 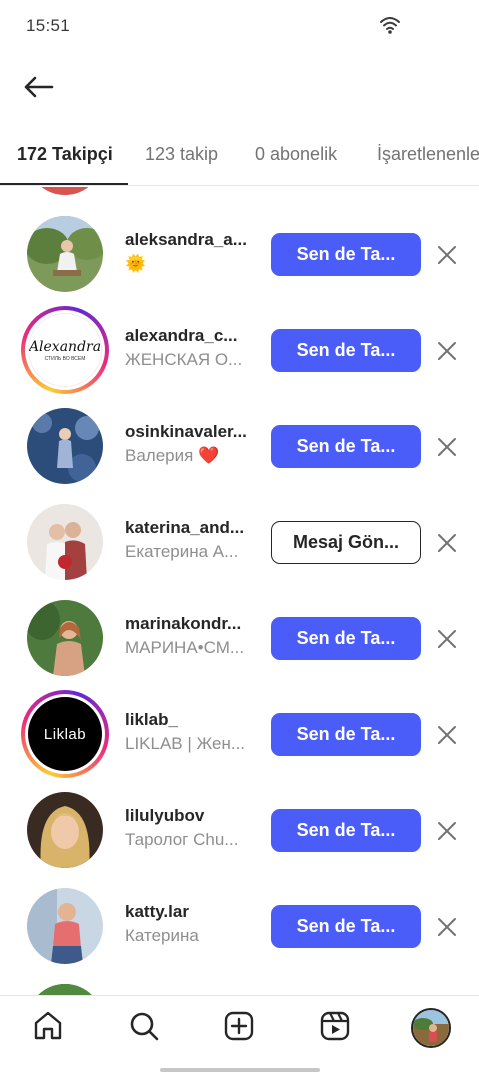 I want to click on bottom-navigation, so click(x=239, y=1037).